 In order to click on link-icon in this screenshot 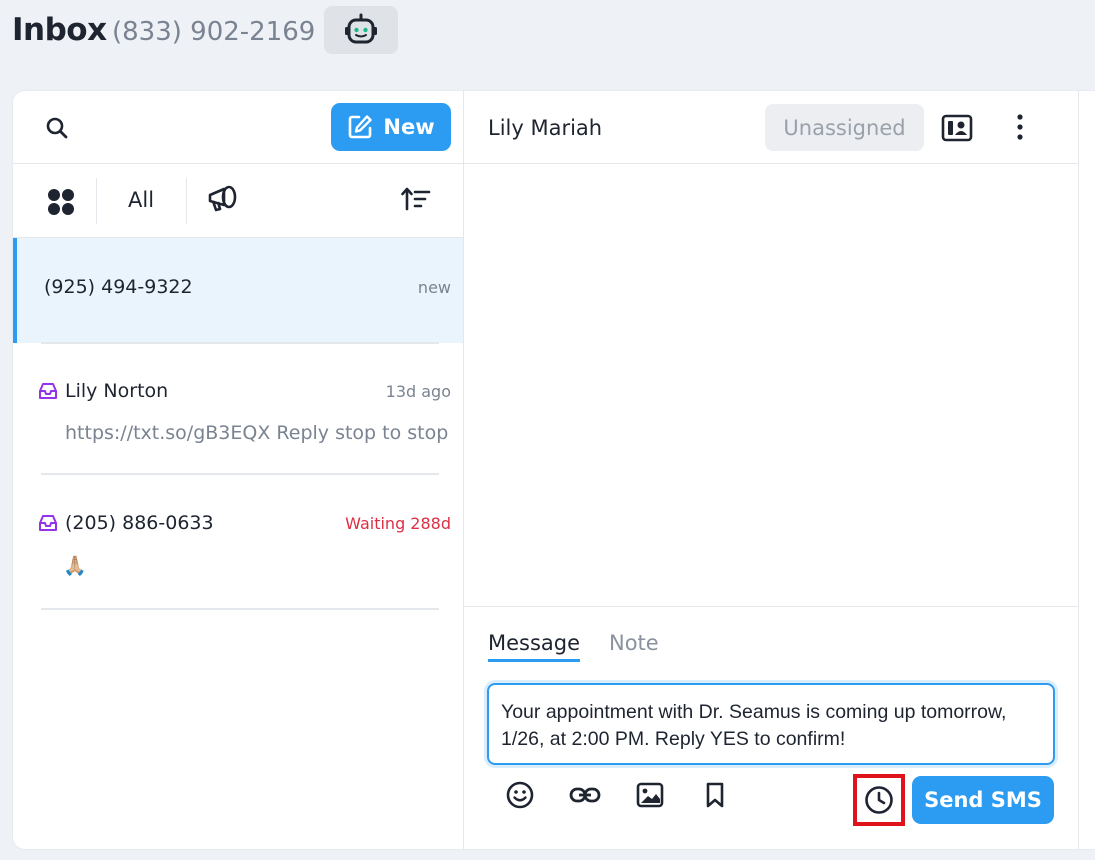, I will do `click(585, 795)`.